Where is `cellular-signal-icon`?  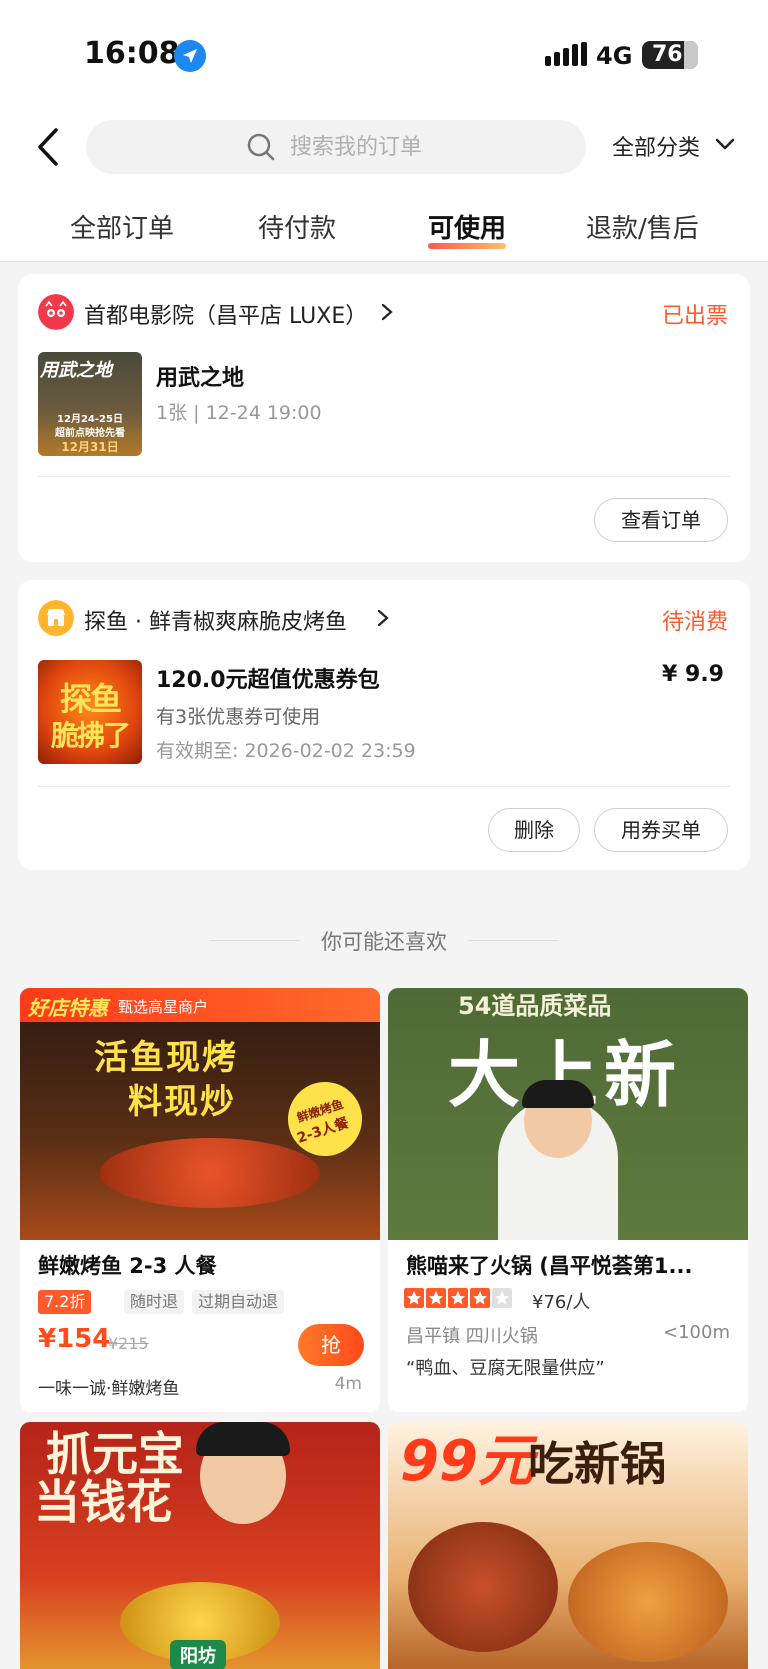 cellular-signal-icon is located at coordinates (566, 54).